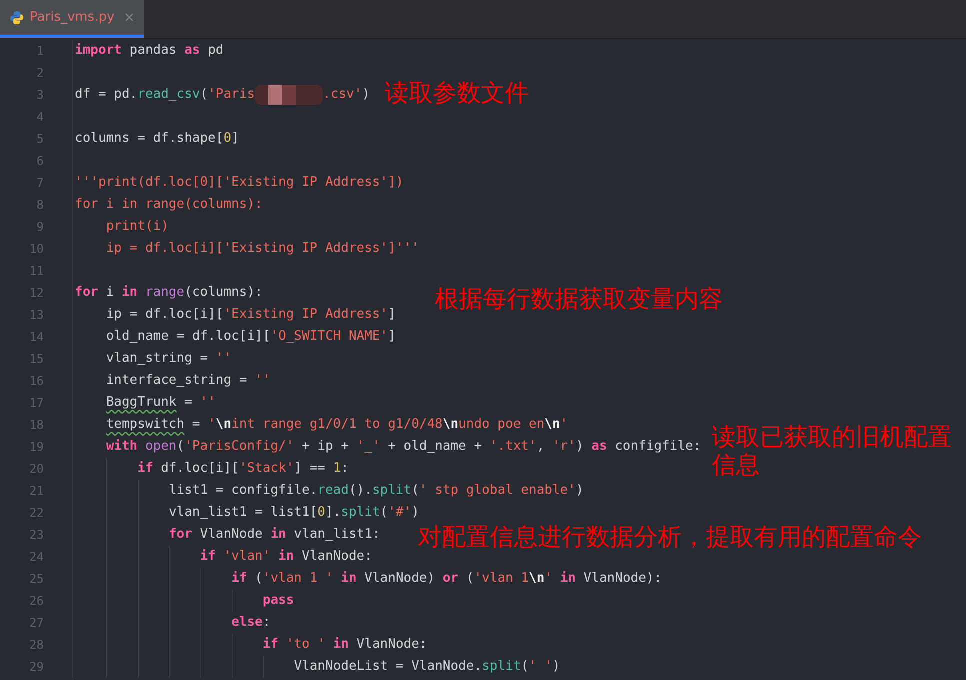 This screenshot has width=966, height=680. Describe the element at coordinates (36, 535) in the screenshot. I see `line-number: 23` at that location.